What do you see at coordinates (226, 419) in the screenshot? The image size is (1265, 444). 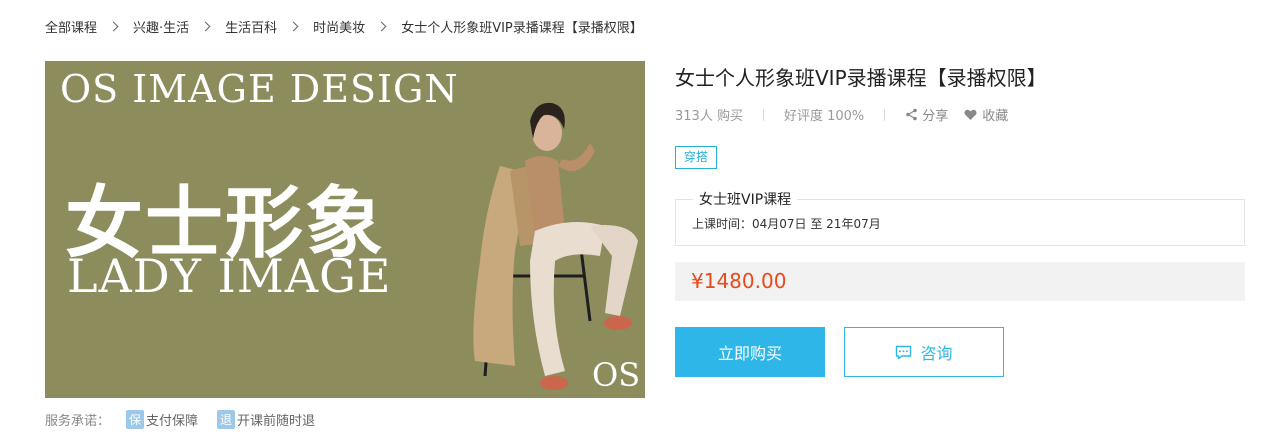 I see `refund-icon: 退` at bounding box center [226, 419].